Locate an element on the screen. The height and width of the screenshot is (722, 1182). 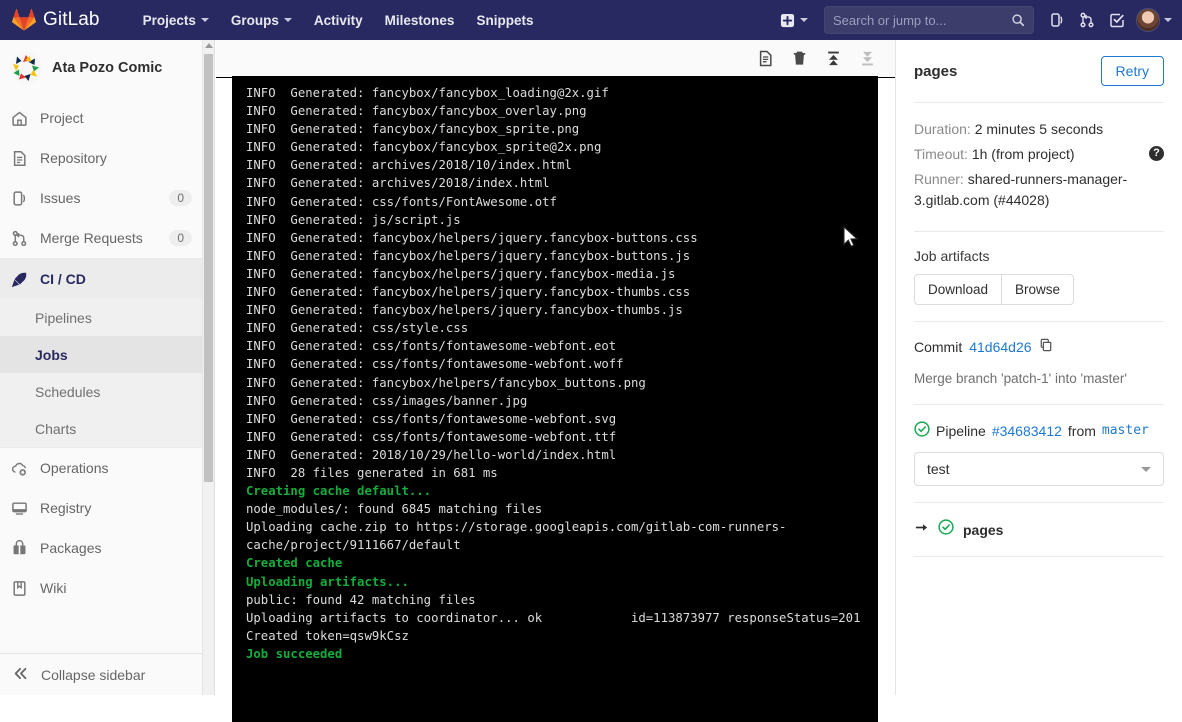
user-avatar is located at coordinates (1148, 20).